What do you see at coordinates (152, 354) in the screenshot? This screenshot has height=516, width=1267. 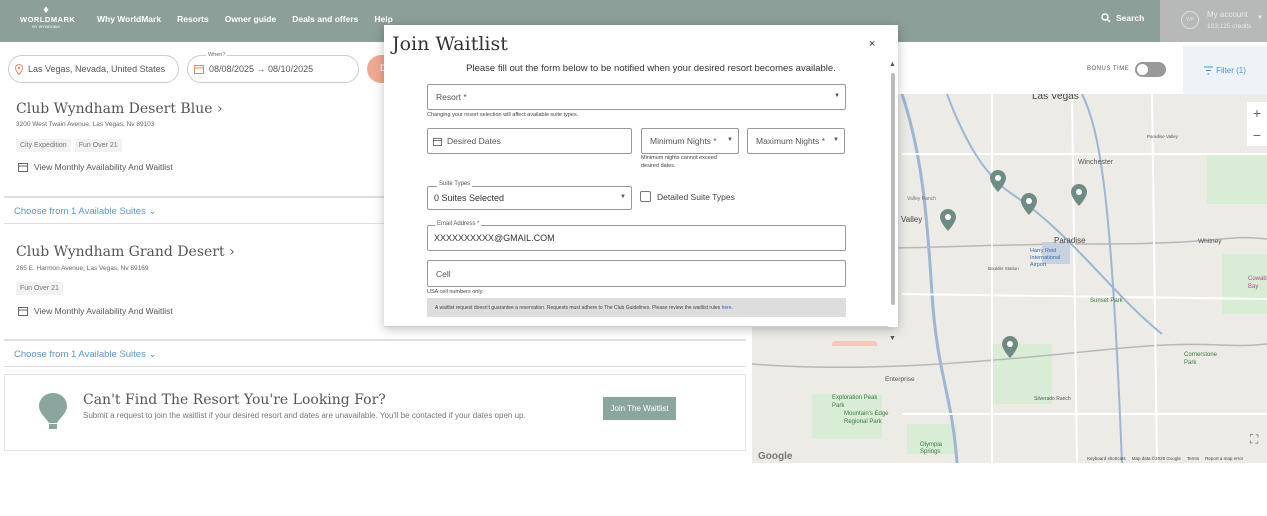 I see `chevron-down-icon: ⌄` at bounding box center [152, 354].